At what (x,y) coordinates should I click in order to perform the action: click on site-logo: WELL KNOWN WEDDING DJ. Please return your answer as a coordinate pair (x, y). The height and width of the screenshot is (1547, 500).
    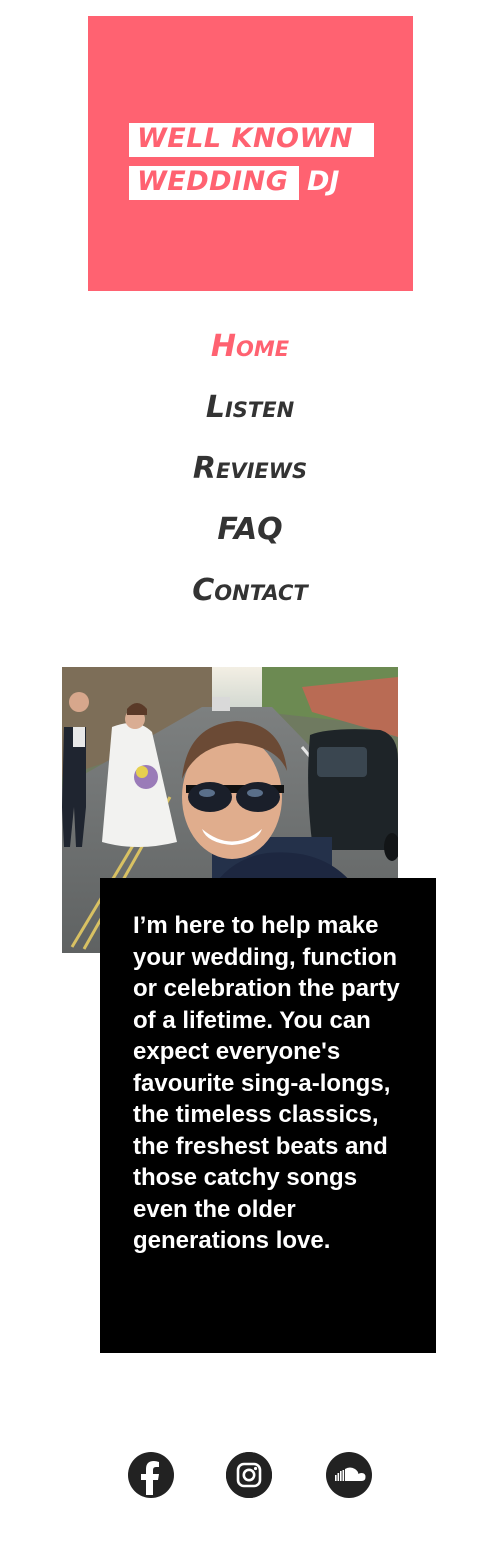
    Looking at the image, I should click on (250, 153).